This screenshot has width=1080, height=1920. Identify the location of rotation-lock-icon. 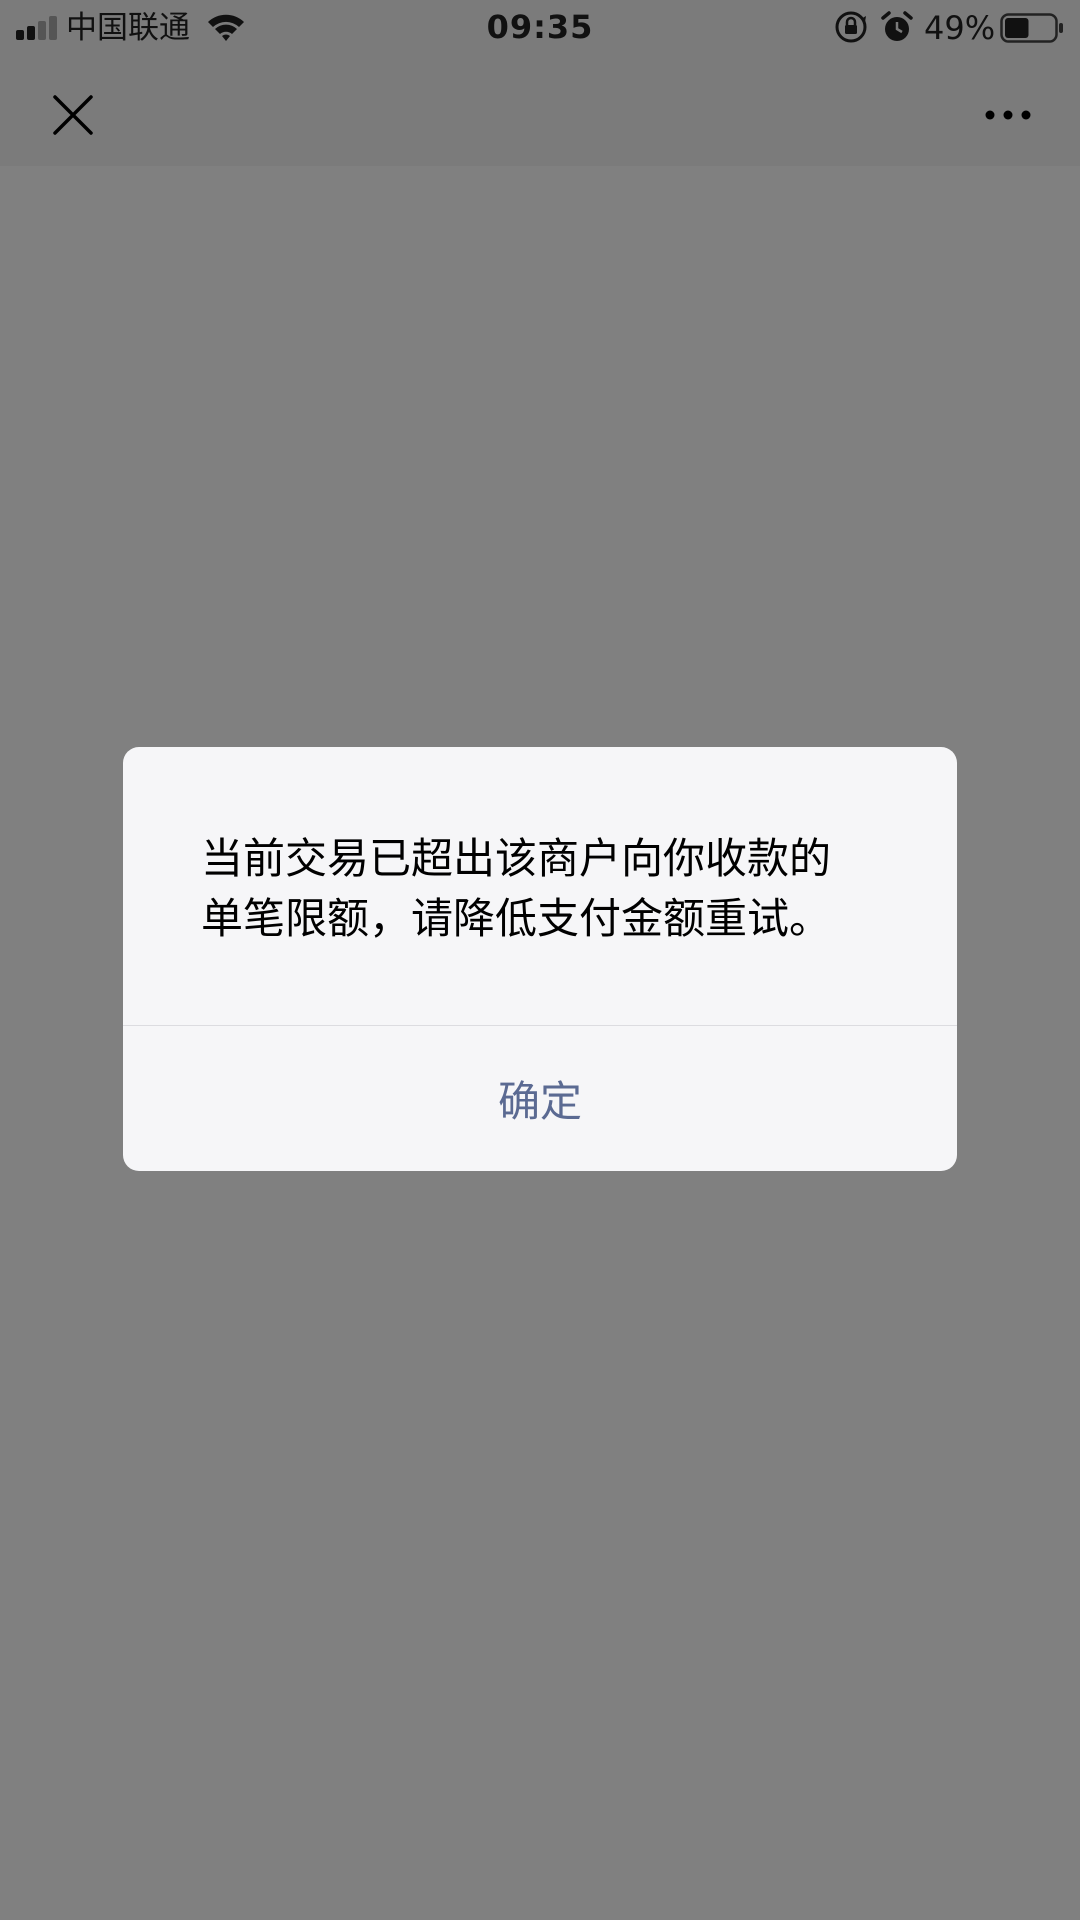
(851, 27).